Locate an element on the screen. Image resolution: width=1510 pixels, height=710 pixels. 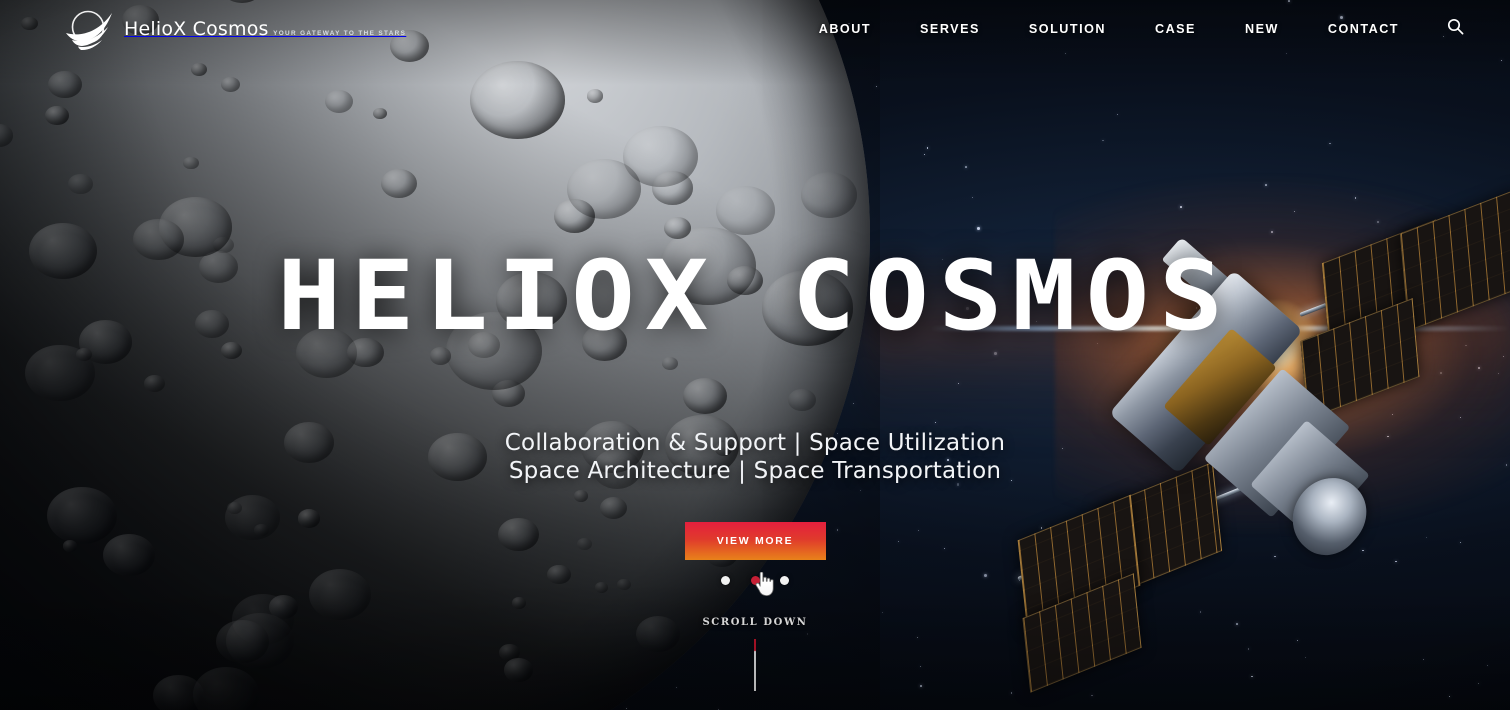
page-title: HELIOX COSMOS is located at coordinates (755, 296).